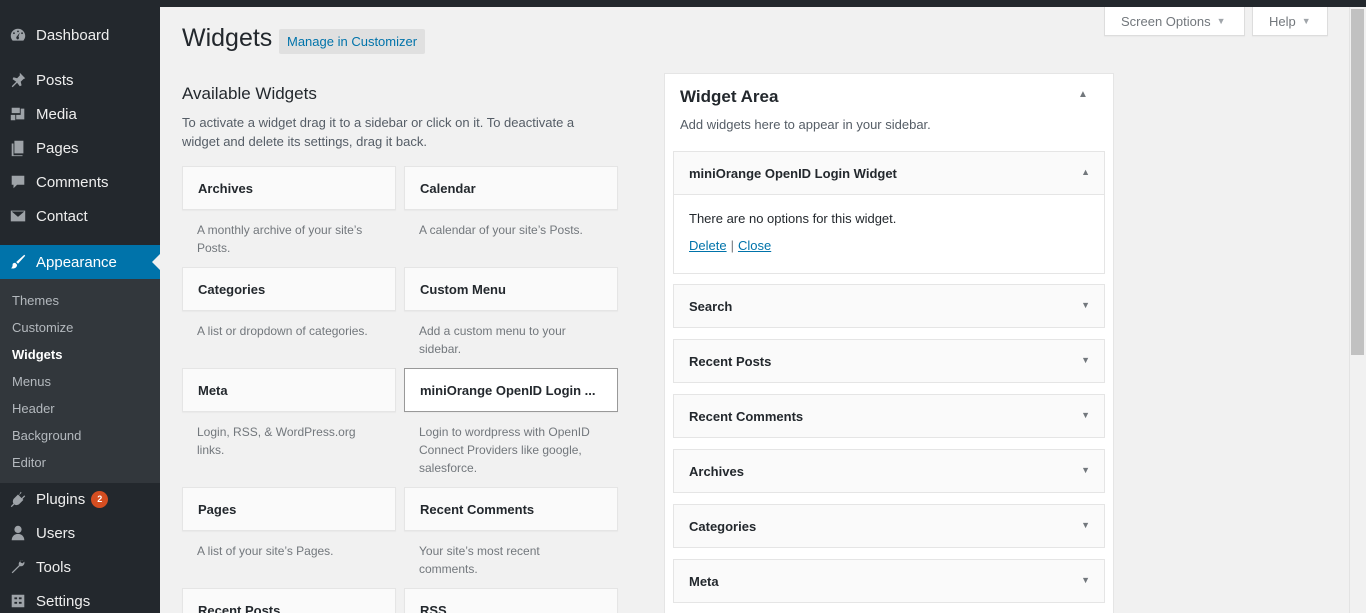  I want to click on help-button: Help ▼, so click(1290, 21).